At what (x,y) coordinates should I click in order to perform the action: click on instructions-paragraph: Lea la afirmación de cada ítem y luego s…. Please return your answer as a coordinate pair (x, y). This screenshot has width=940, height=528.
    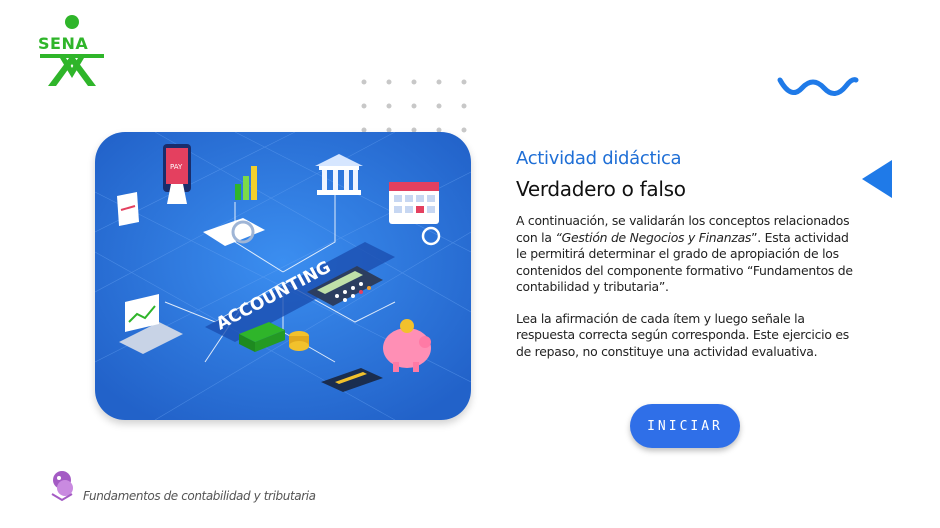
    Looking at the image, I should click on (682, 334).